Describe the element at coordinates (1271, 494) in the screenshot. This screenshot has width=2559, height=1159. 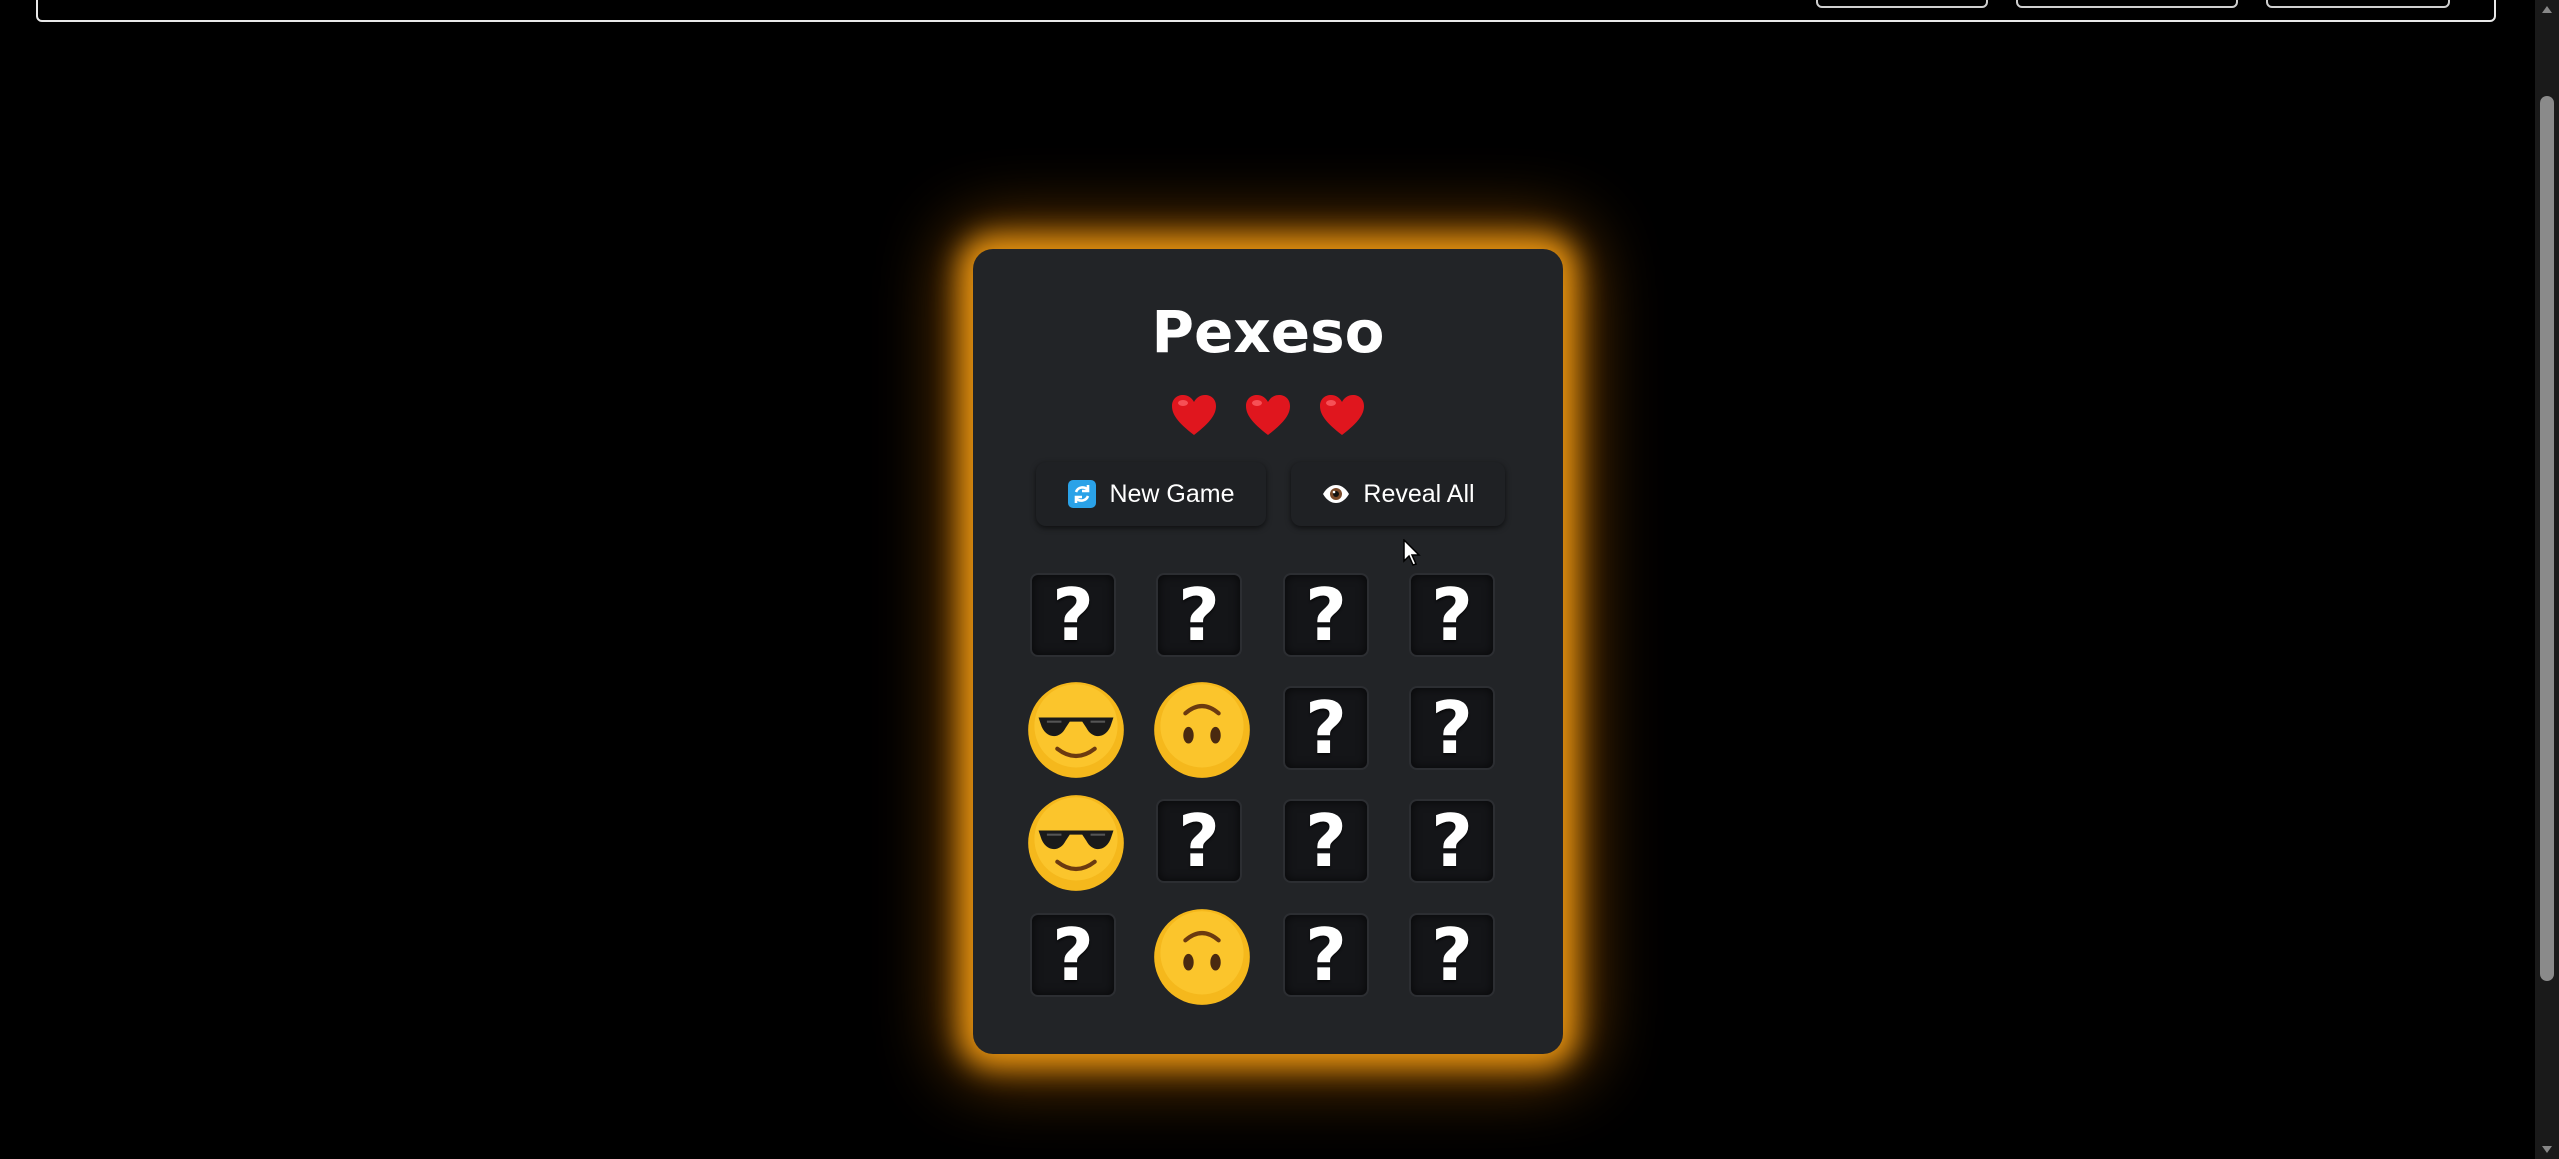
I see `game-controls: New Game Reveal All` at that location.